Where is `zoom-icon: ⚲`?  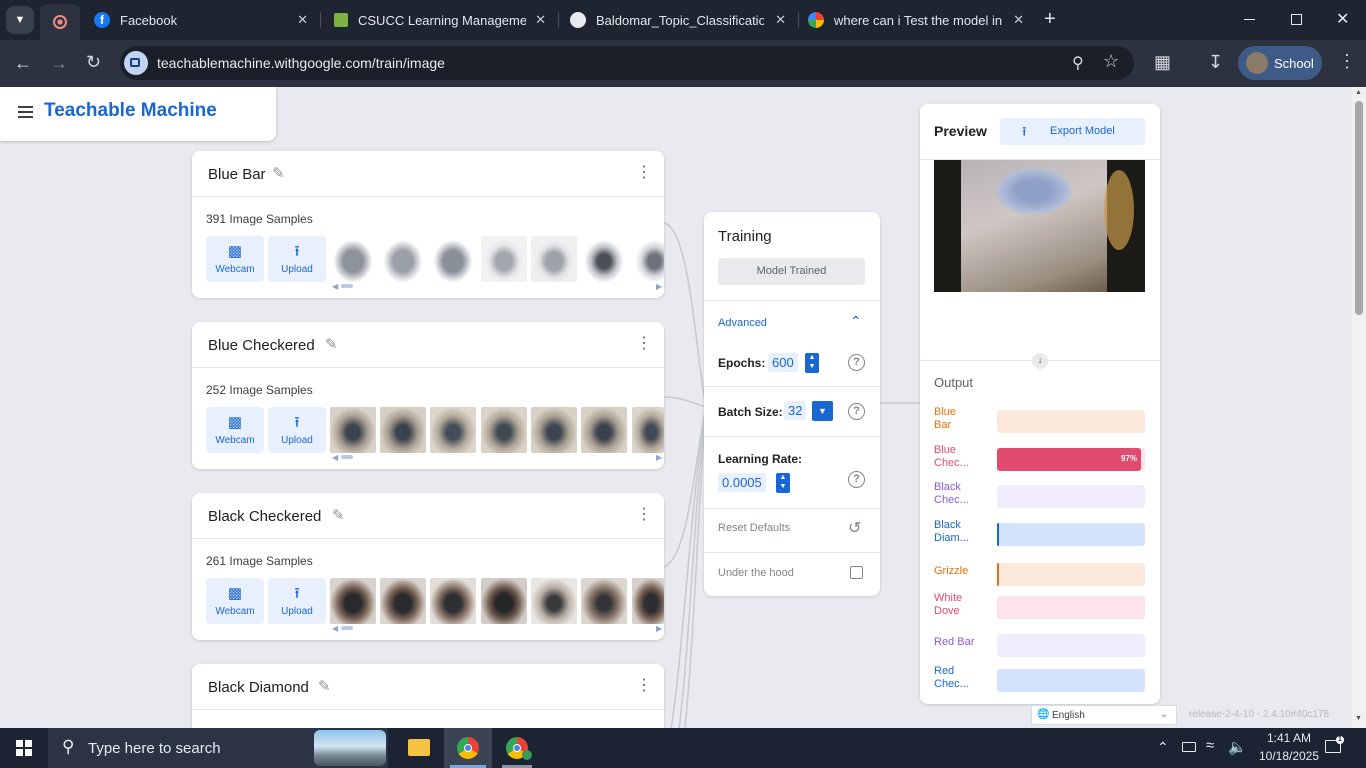 zoom-icon: ⚲ is located at coordinates (1078, 63).